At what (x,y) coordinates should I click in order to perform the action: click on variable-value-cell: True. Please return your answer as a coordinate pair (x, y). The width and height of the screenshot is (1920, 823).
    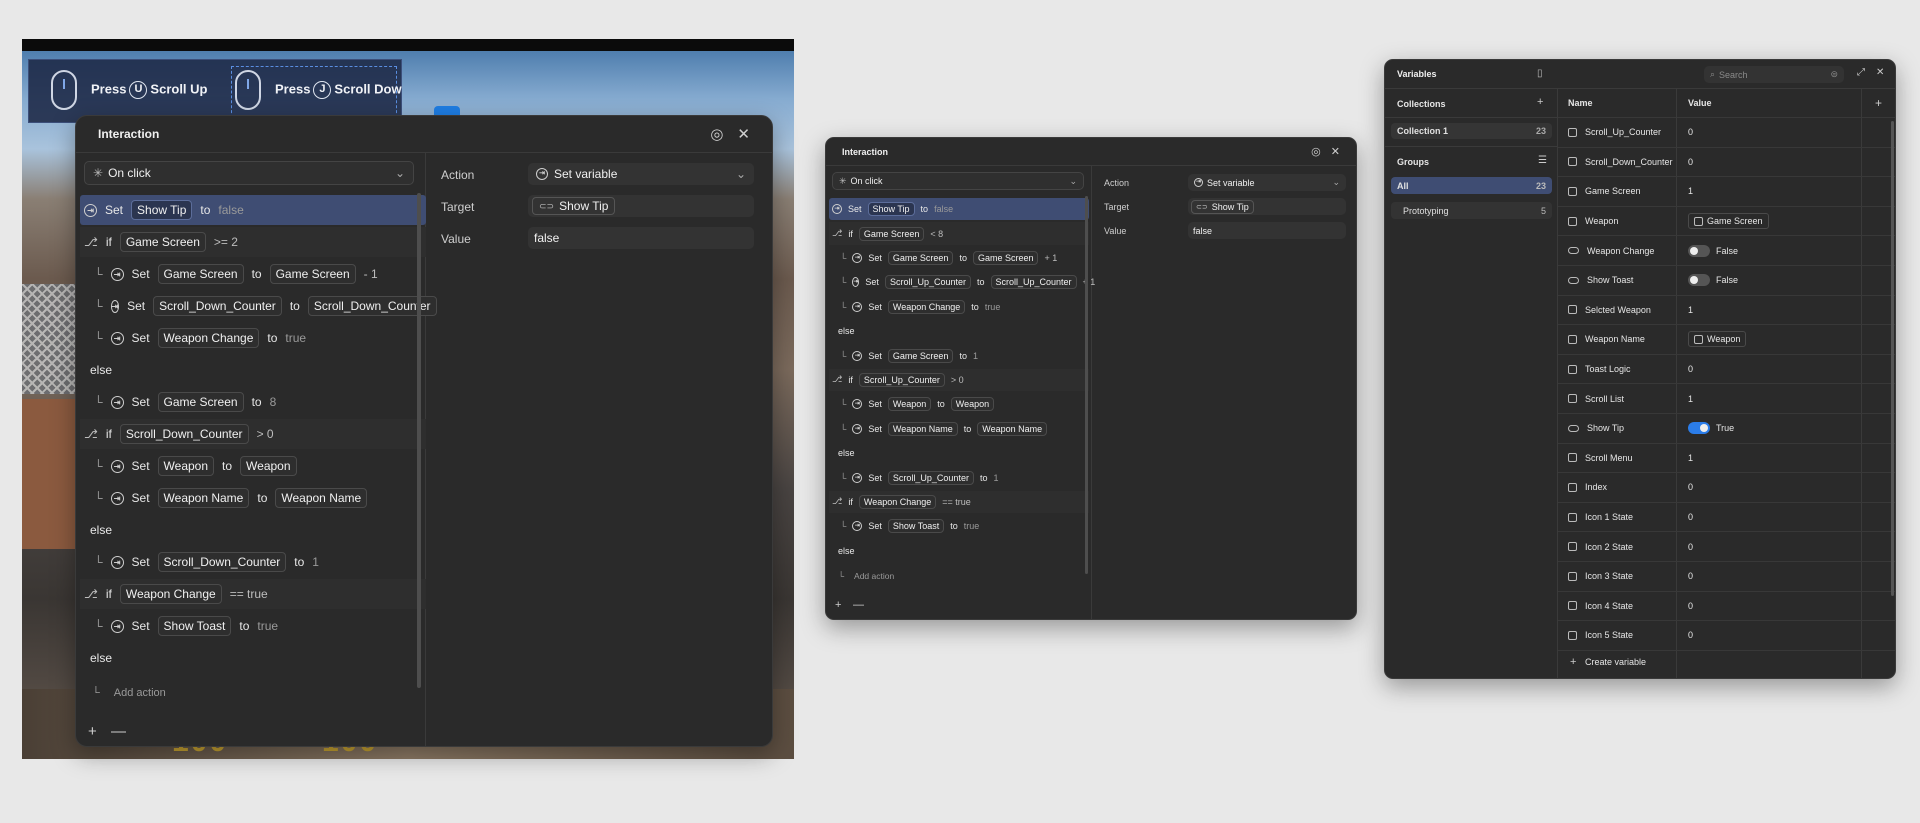
    Looking at the image, I should click on (1711, 428).